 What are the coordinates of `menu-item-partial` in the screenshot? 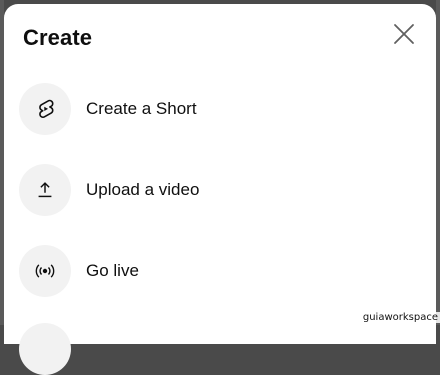 It's located at (45, 349).